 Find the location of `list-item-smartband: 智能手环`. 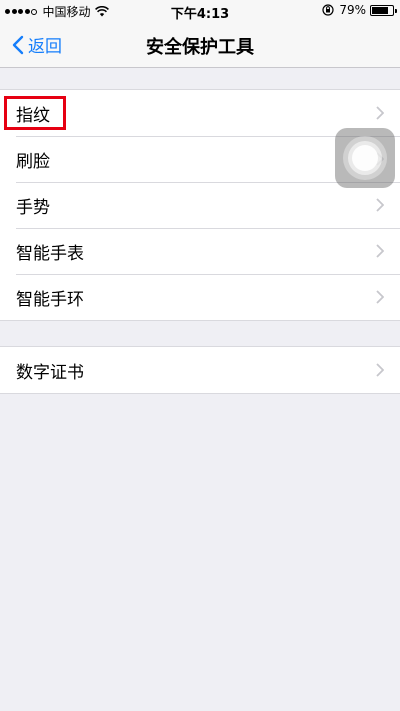

list-item-smartband: 智能手环 is located at coordinates (200, 297).